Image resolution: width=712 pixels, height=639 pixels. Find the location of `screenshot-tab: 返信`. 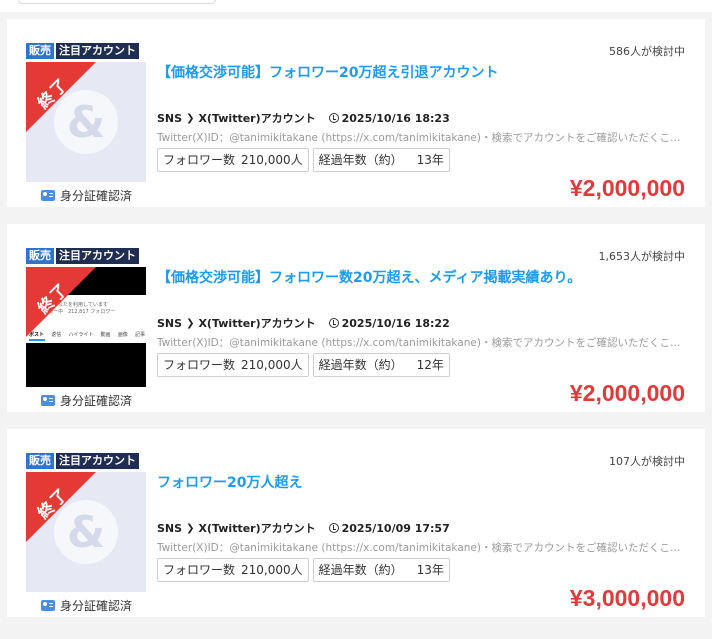

screenshot-tab: 返信 is located at coordinates (56, 335).